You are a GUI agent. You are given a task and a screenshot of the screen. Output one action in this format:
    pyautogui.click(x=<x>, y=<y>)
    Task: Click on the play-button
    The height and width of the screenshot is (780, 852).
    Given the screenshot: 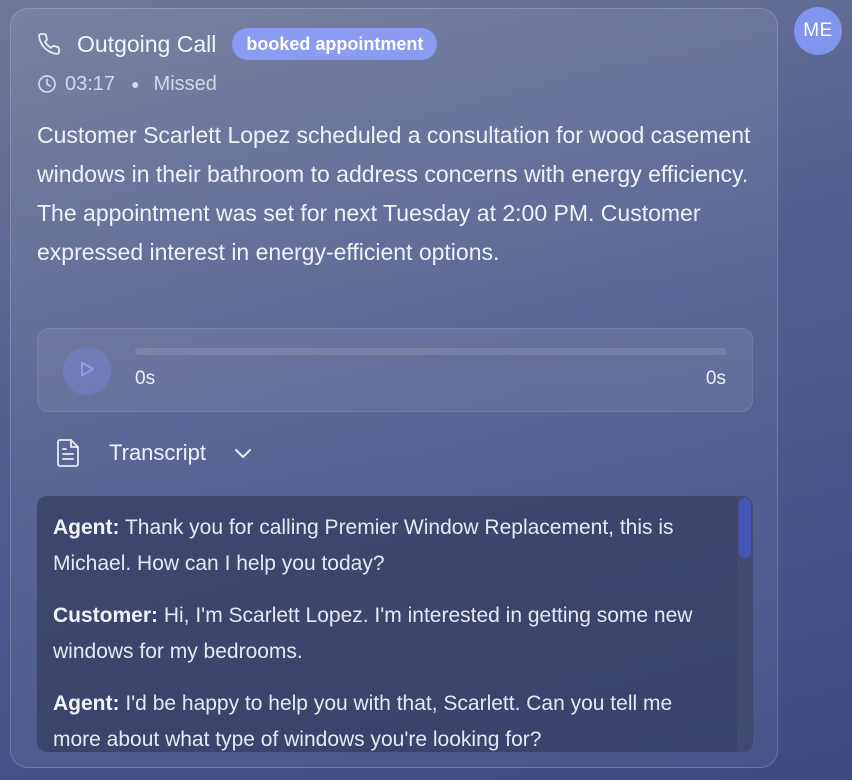 What is the action you would take?
    pyautogui.click(x=87, y=371)
    